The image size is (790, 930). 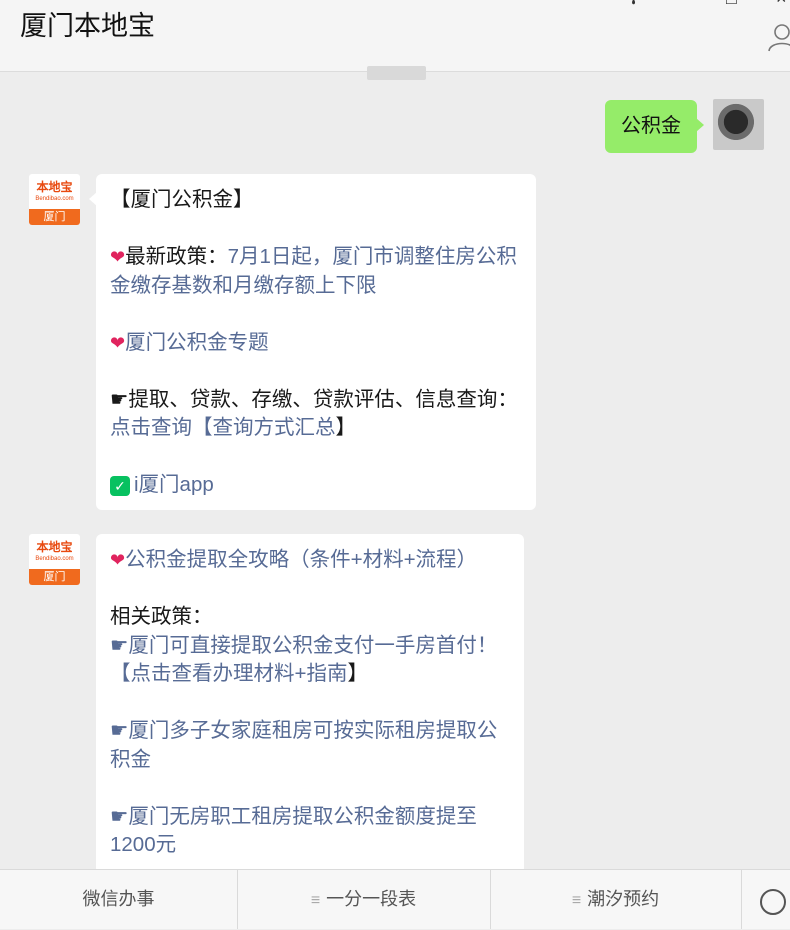 I want to click on policy-item-link: ☛厦门可直接提取公积金支付一手房首付！, so click(x=310, y=646).